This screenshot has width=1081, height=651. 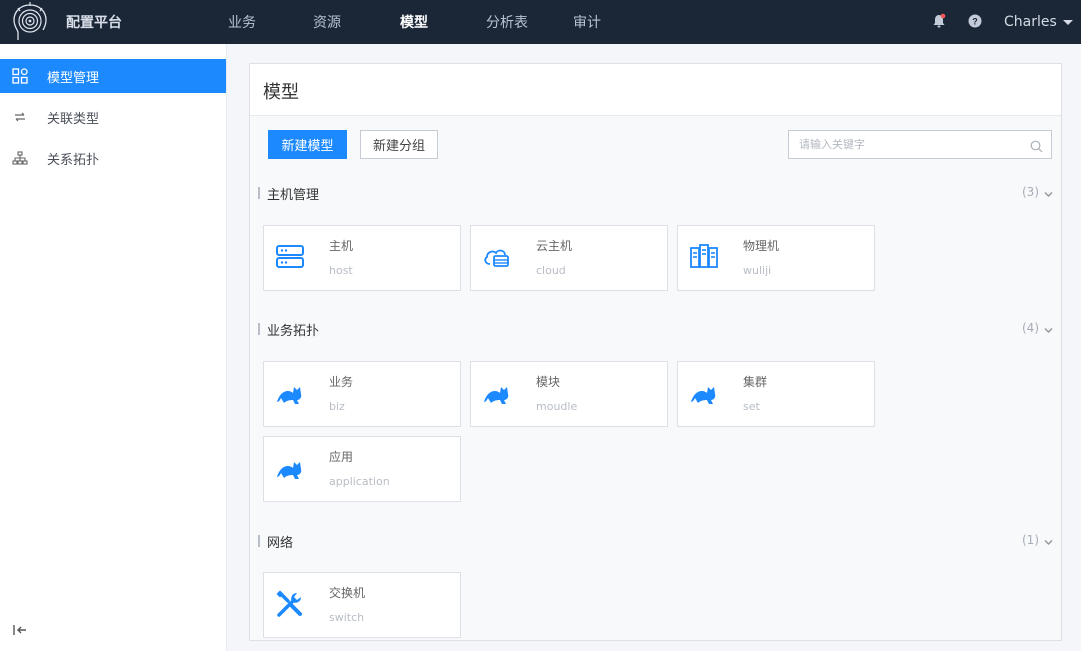 I want to click on app-title: 配置平台, so click(x=94, y=23).